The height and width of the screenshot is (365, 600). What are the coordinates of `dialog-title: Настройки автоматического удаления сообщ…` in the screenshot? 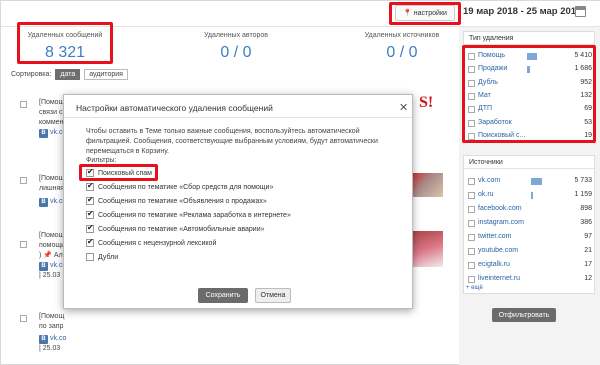 It's located at (174, 108).